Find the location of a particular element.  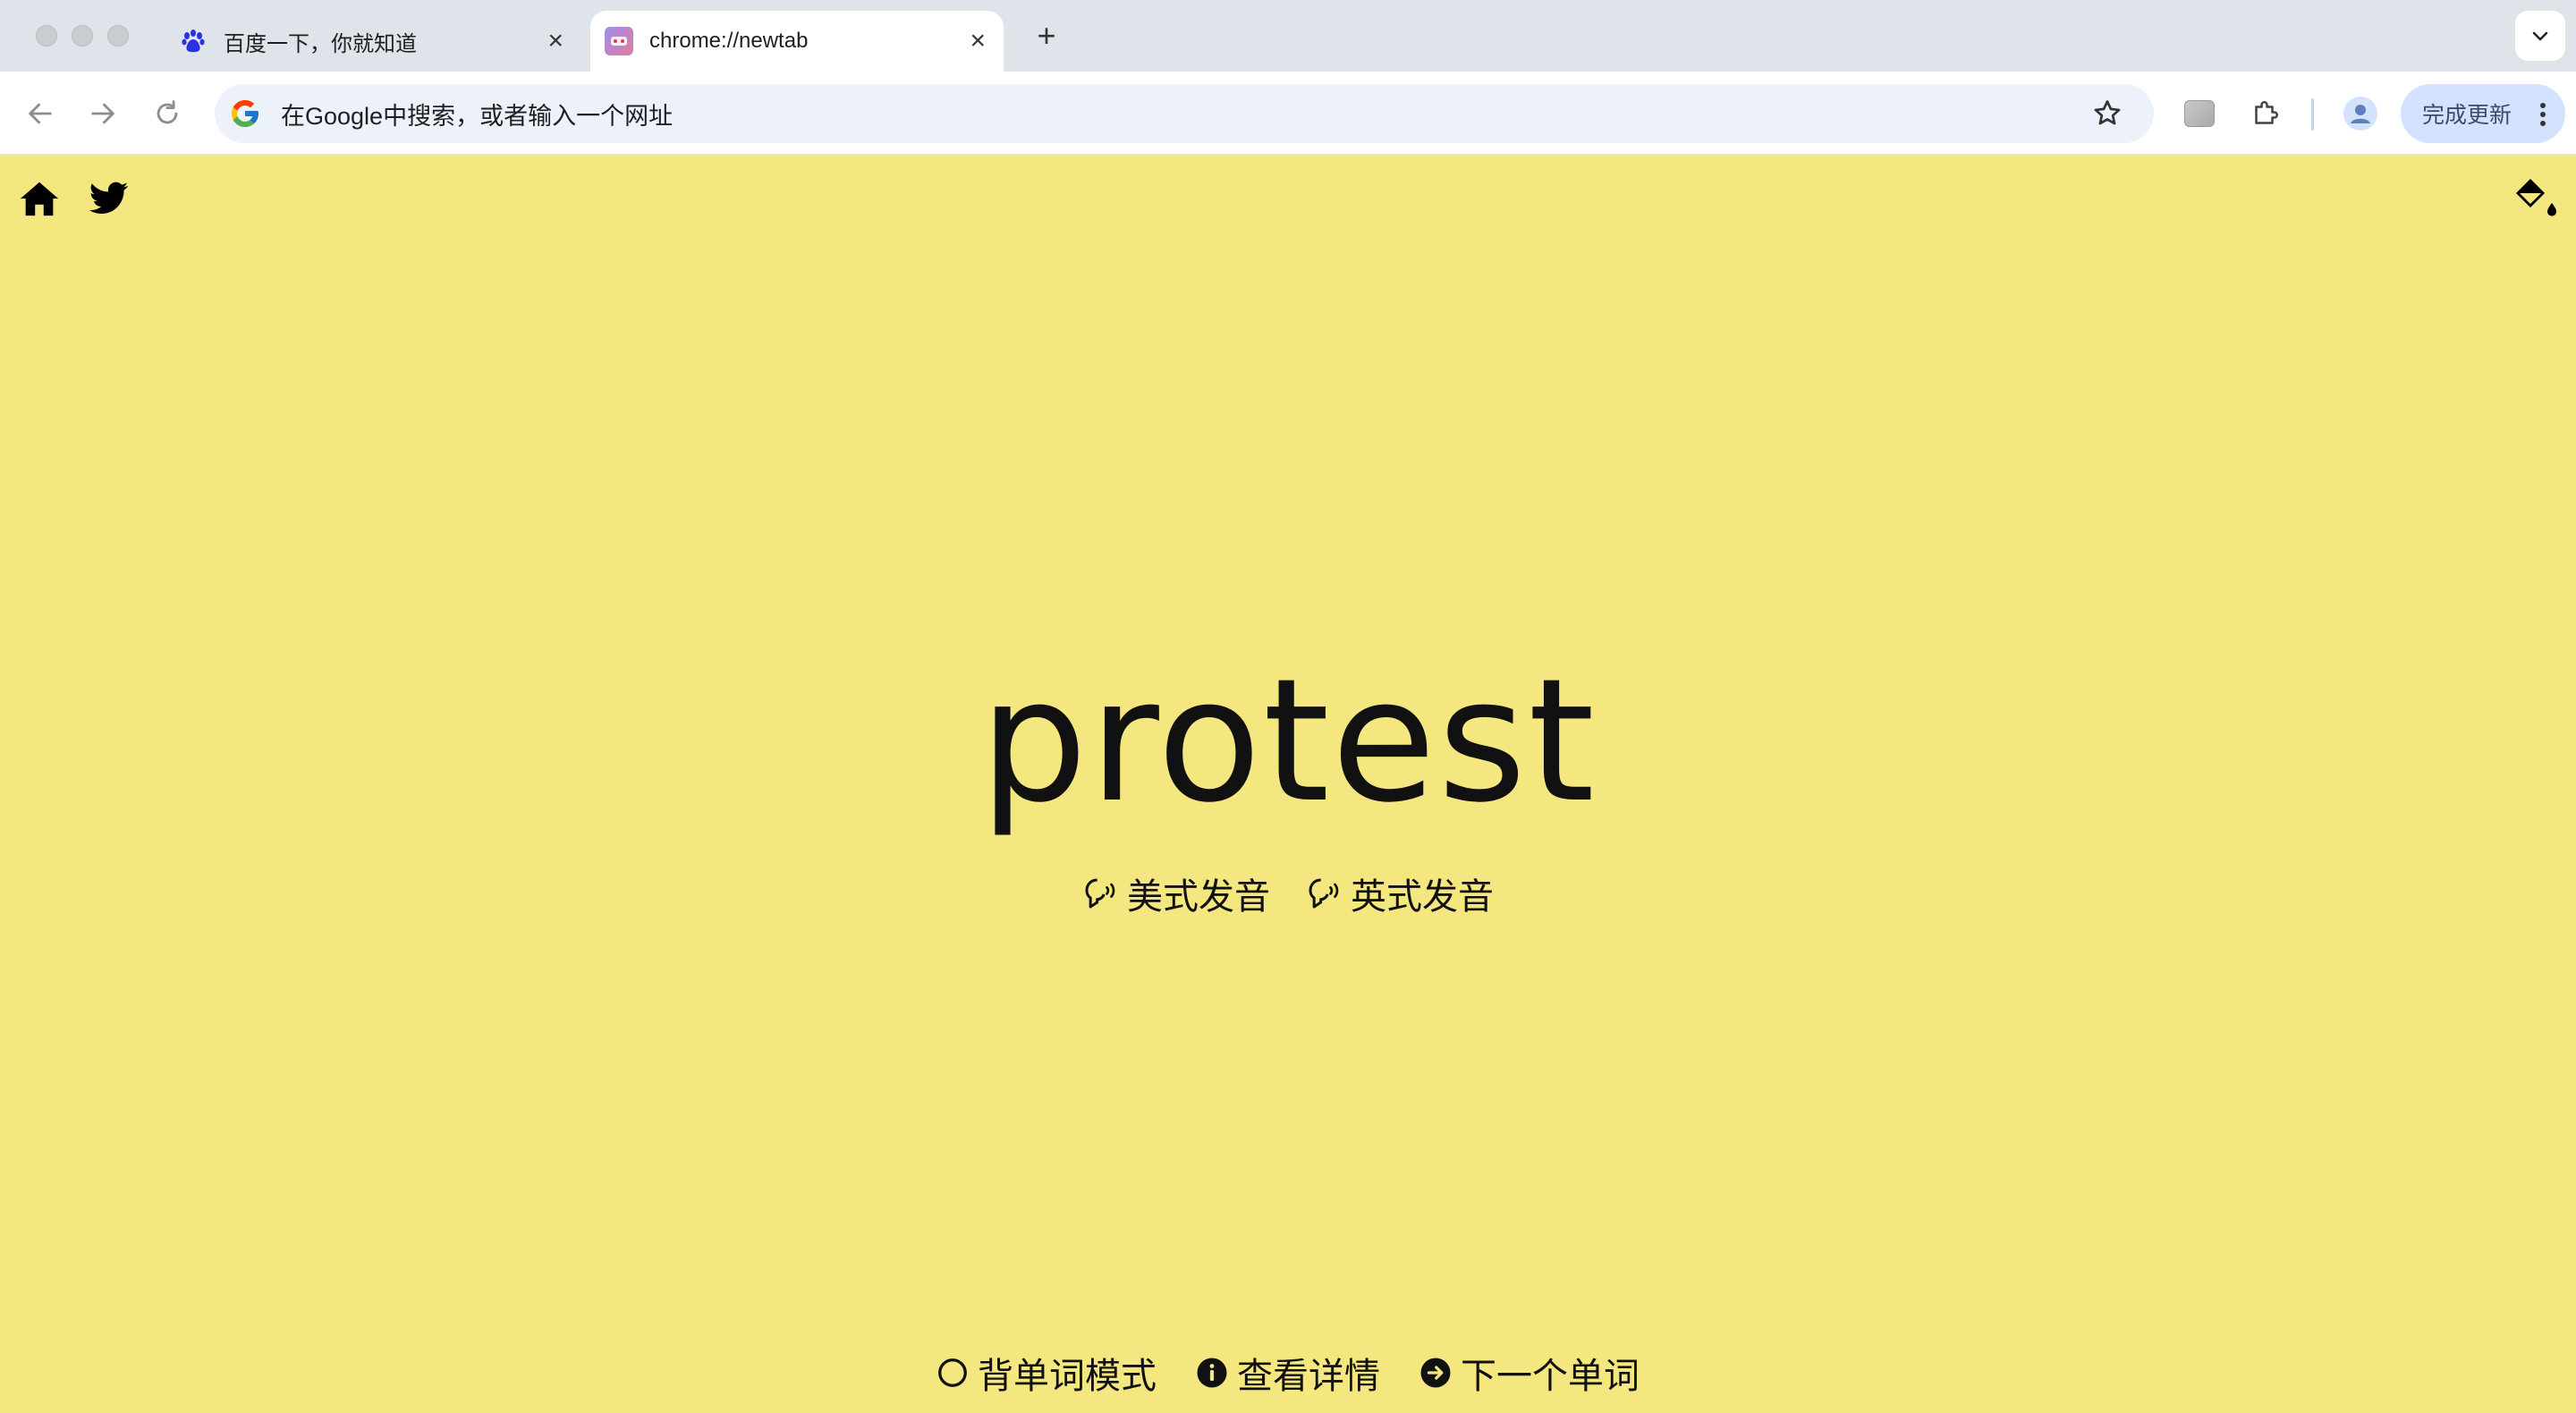

memorize-mode-button: 背单词模式 is located at coordinates (1046, 1373).